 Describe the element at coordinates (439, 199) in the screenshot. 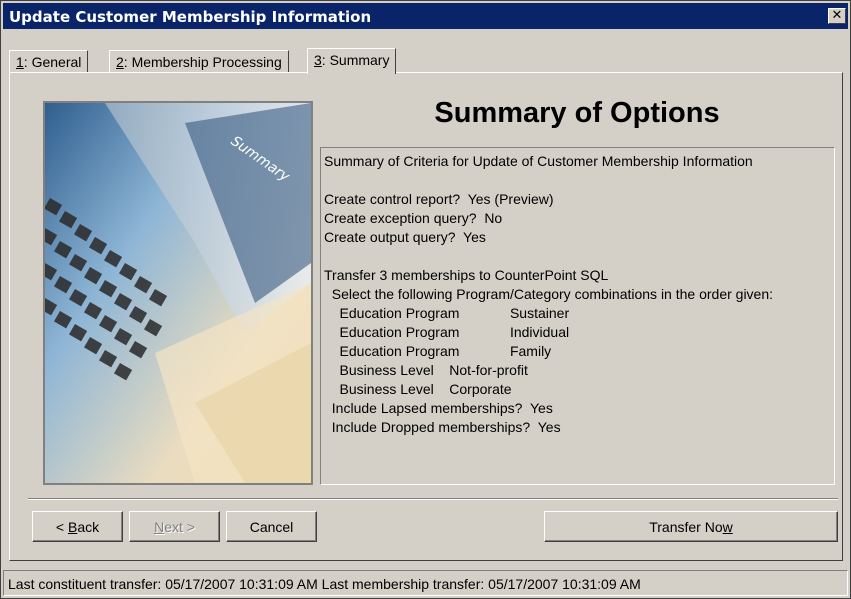

I see `summary-line: Create control report? Yes (Preview)` at that location.